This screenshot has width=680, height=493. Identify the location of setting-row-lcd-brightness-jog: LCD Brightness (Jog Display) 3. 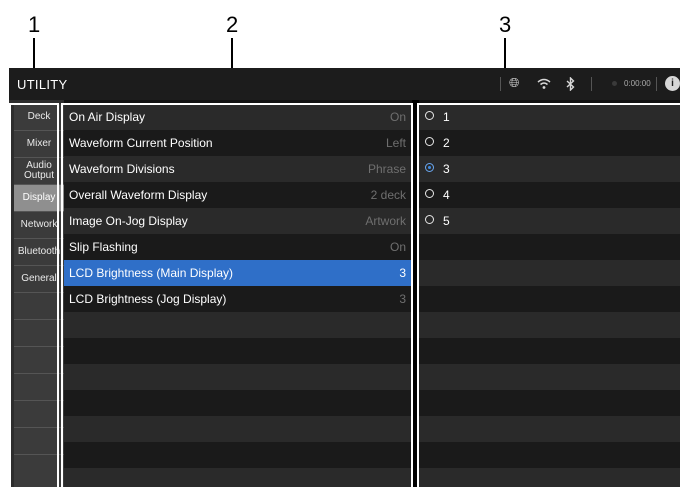
(238, 299).